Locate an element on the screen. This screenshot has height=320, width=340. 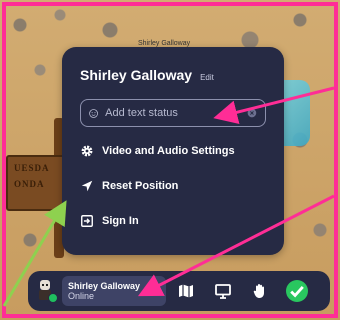
signpost: UESDA ONDA is located at coordinates (37, 183).